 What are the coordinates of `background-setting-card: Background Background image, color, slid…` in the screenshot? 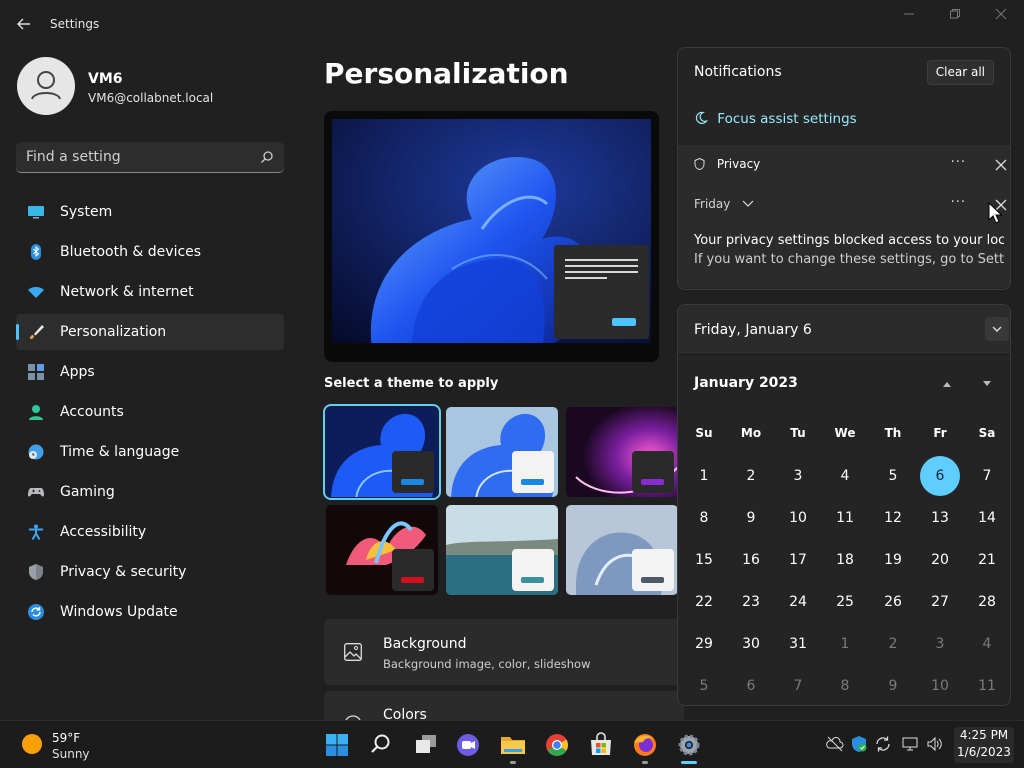 It's located at (504, 652).